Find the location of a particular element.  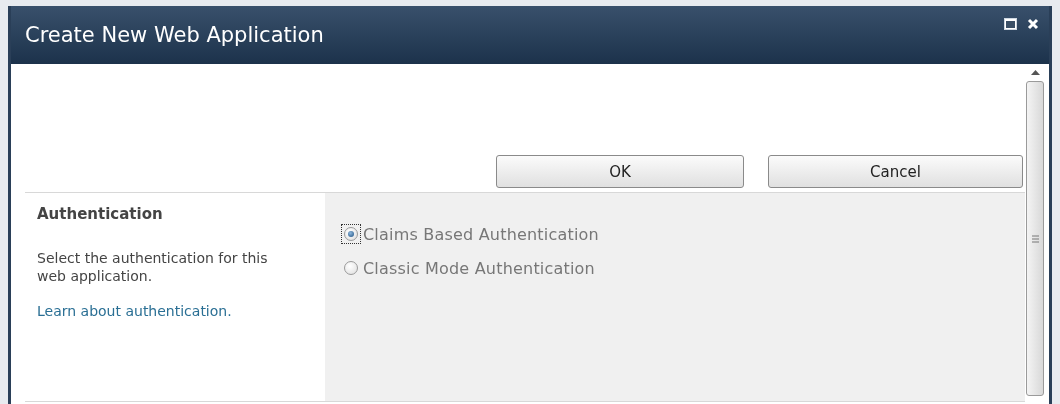

cancel-button: Cancel is located at coordinates (895, 171).